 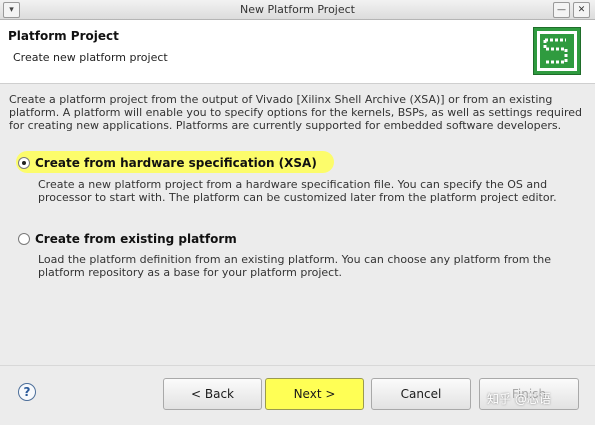 I want to click on watermark: 知乎 @芯语, so click(x=519, y=399).